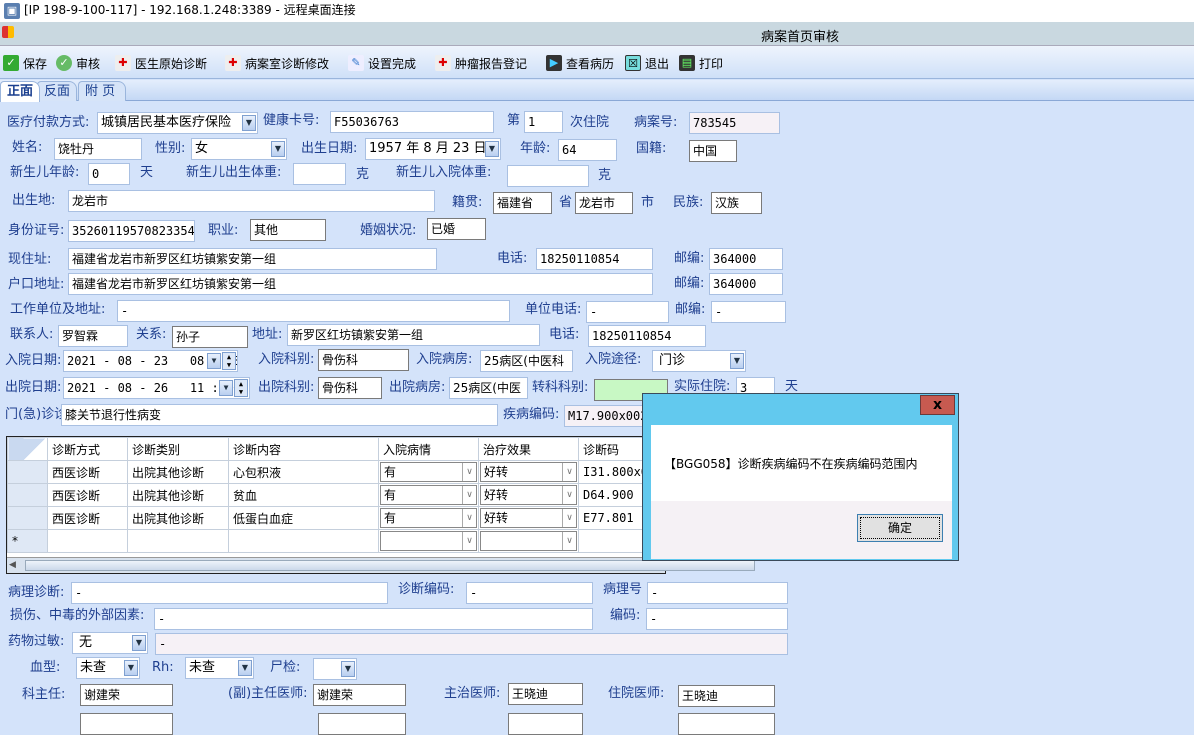 The width and height of the screenshot is (1194, 735). What do you see at coordinates (131, 231) in the screenshot?
I see `id-number-field: 352601195708233541` at bounding box center [131, 231].